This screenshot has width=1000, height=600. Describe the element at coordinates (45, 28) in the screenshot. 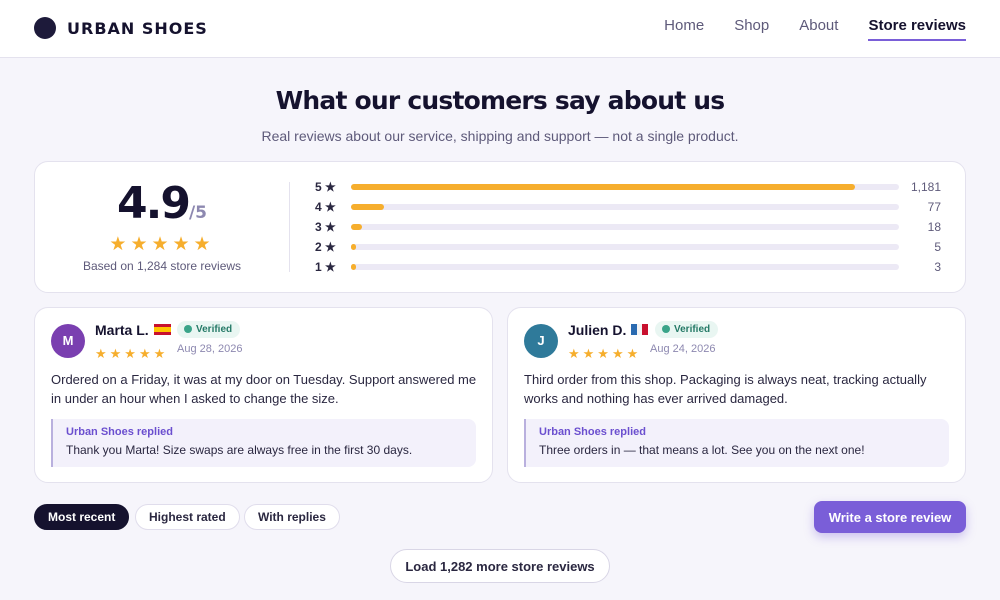

I see `logo-icon` at that location.